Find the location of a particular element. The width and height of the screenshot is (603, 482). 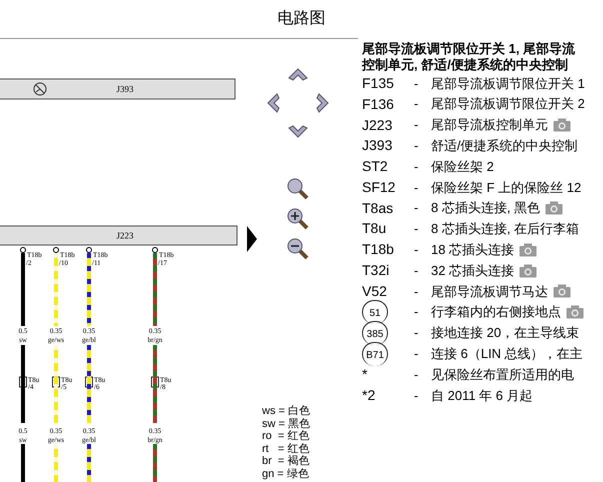

component-code: T32i is located at coordinates (376, 270).